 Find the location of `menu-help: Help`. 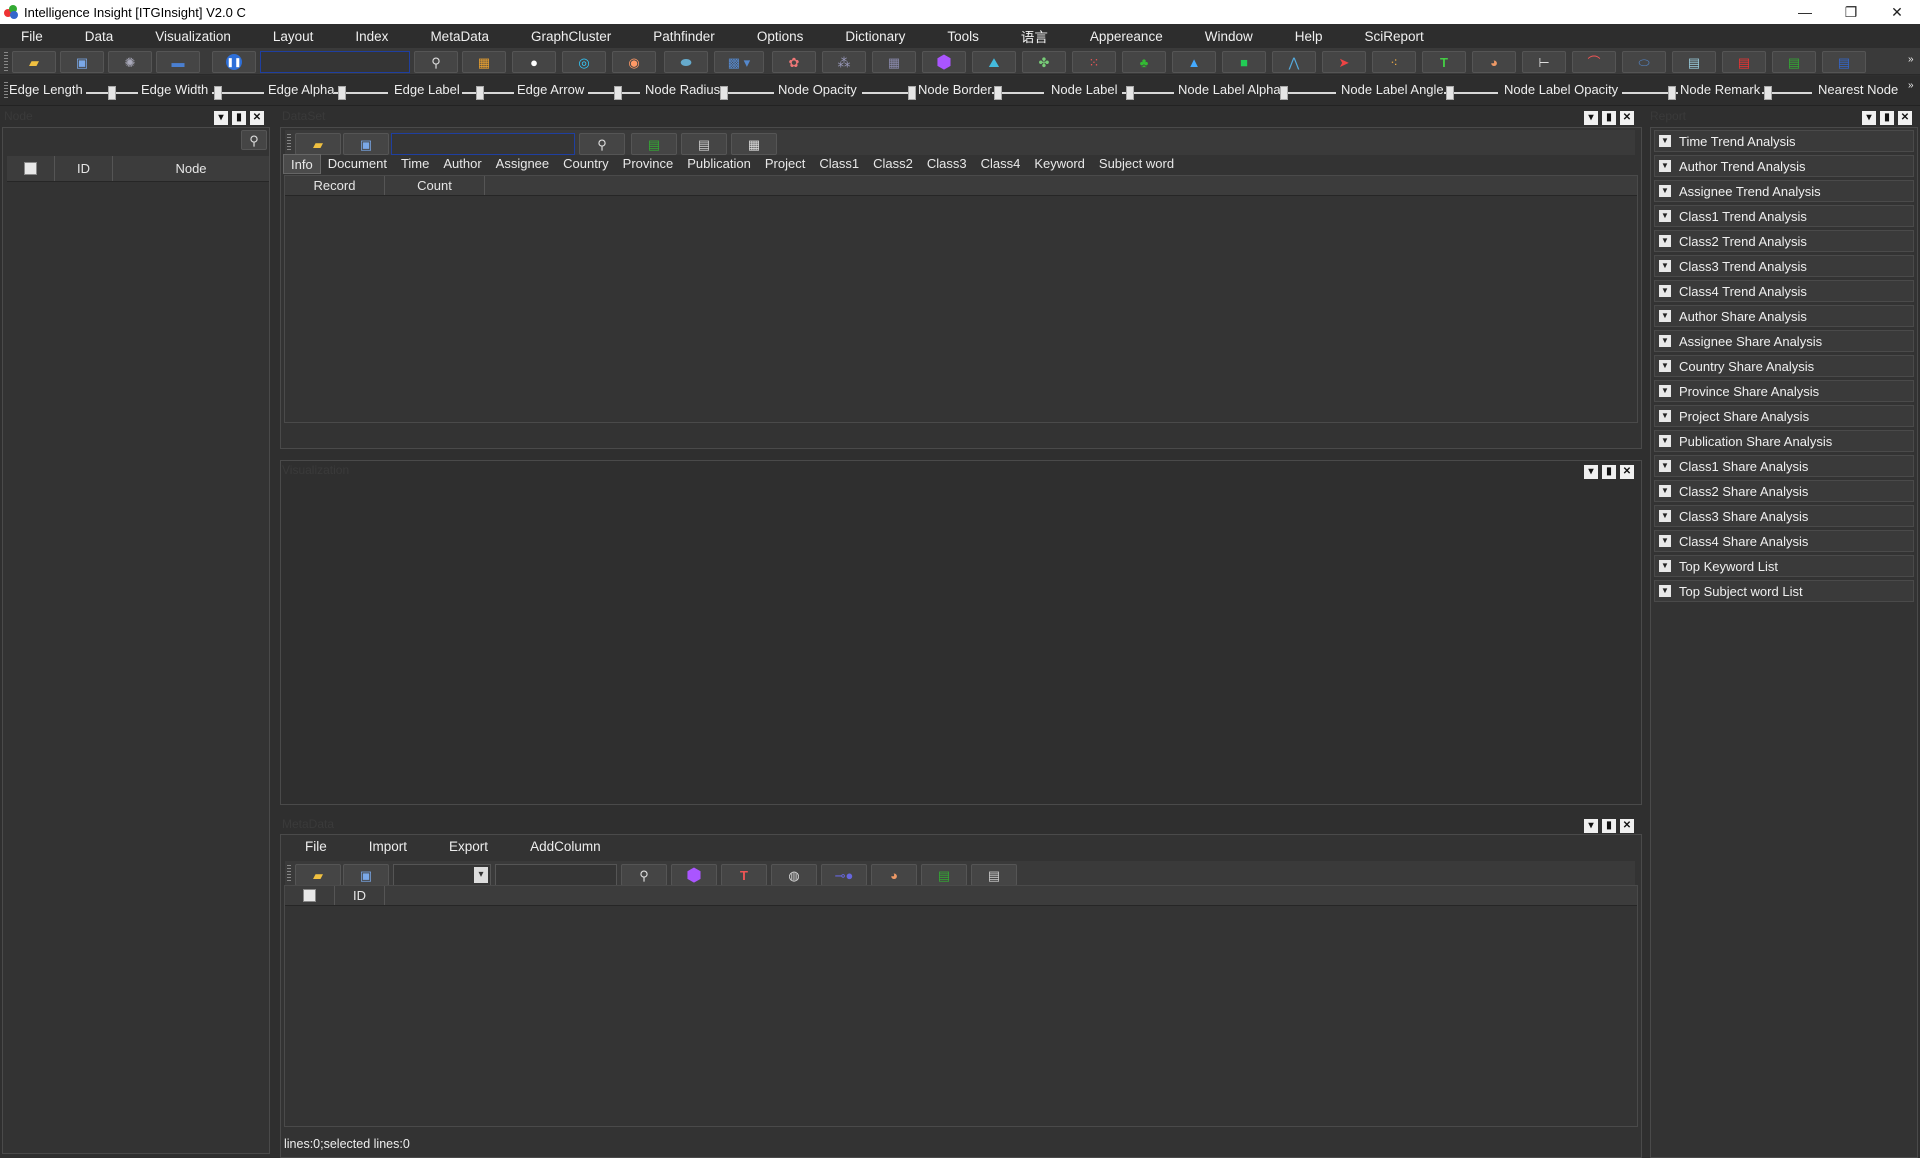

menu-help: Help is located at coordinates (1309, 36).